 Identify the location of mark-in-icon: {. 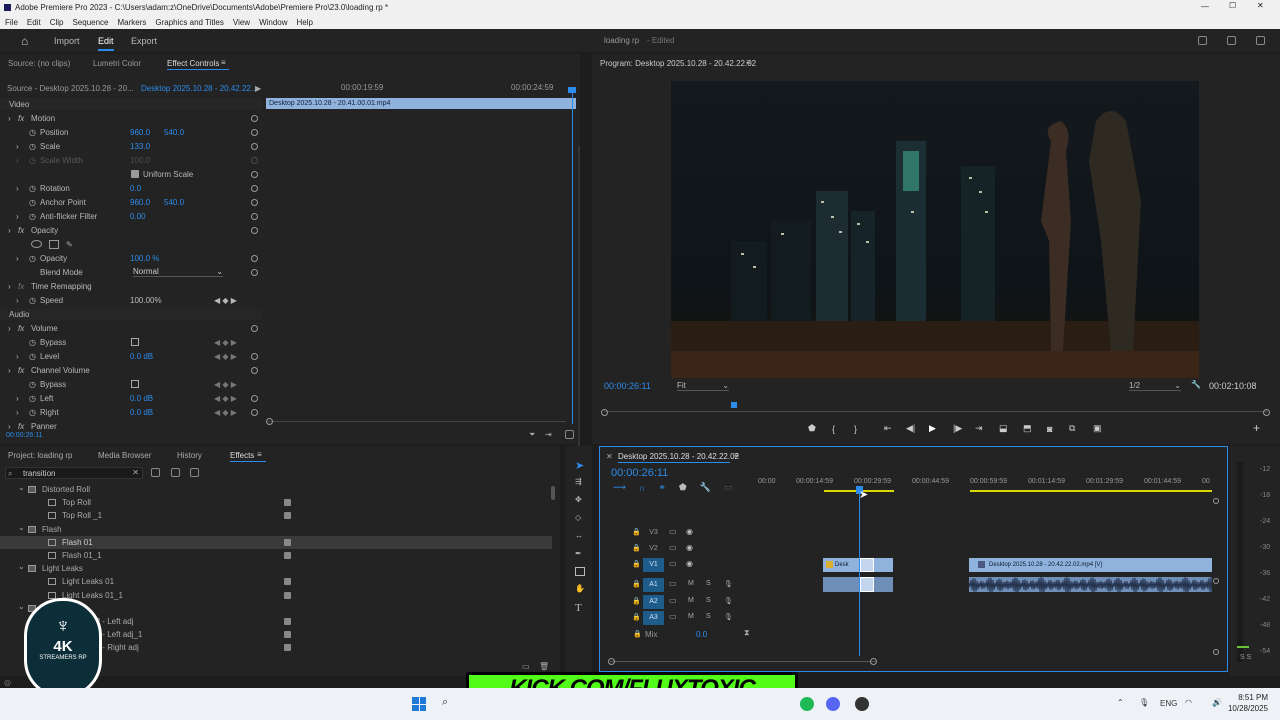
(843, 429).